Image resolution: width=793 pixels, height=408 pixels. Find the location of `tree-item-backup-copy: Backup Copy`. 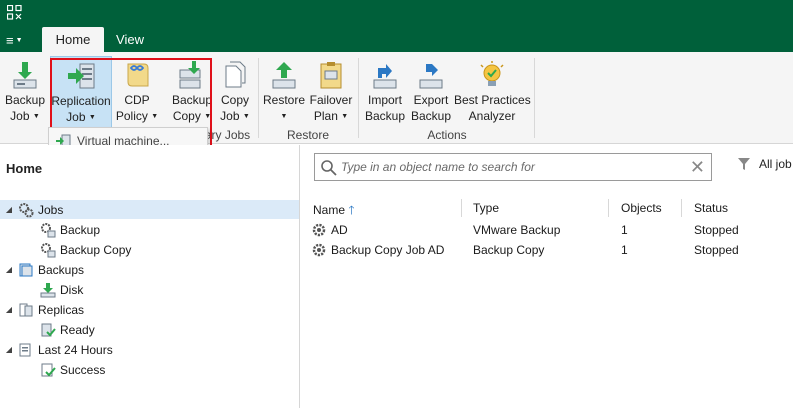

tree-item-backup-copy: Backup Copy is located at coordinates (85, 249).